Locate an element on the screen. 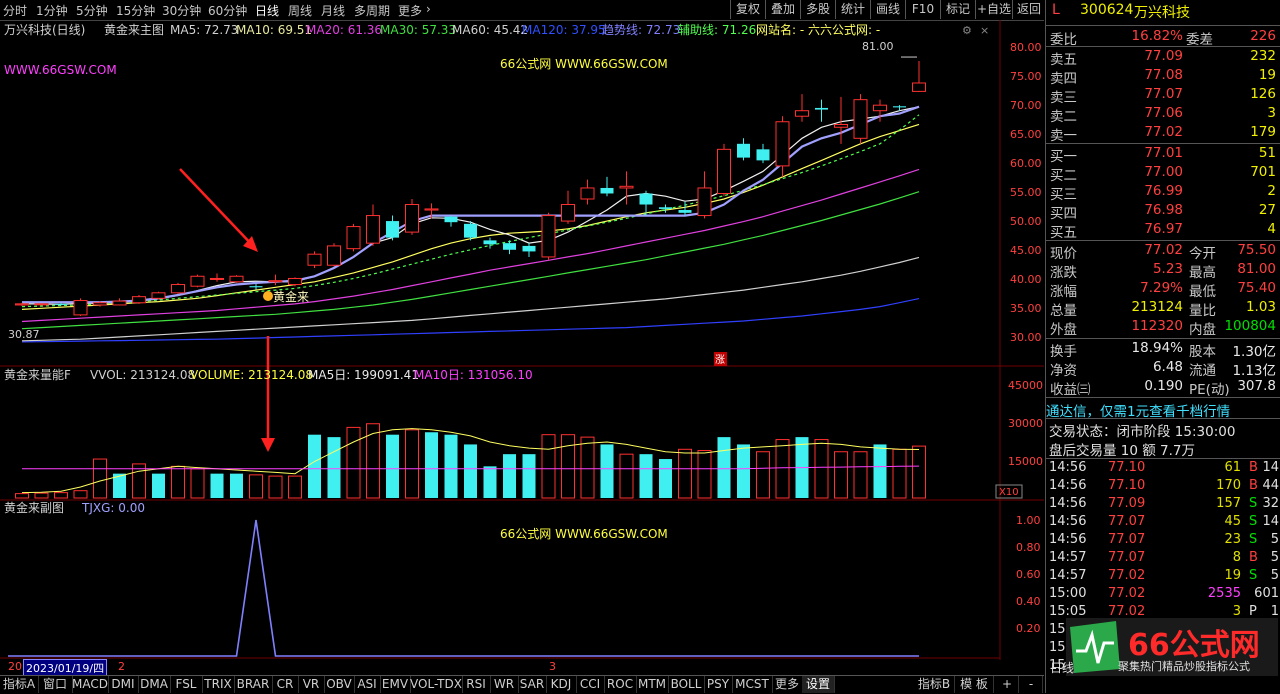 Image resolution: width=1280 pixels, height=694 pixels. weibi-row: 委比 16.82% 委差 226 is located at coordinates (1163, 38).